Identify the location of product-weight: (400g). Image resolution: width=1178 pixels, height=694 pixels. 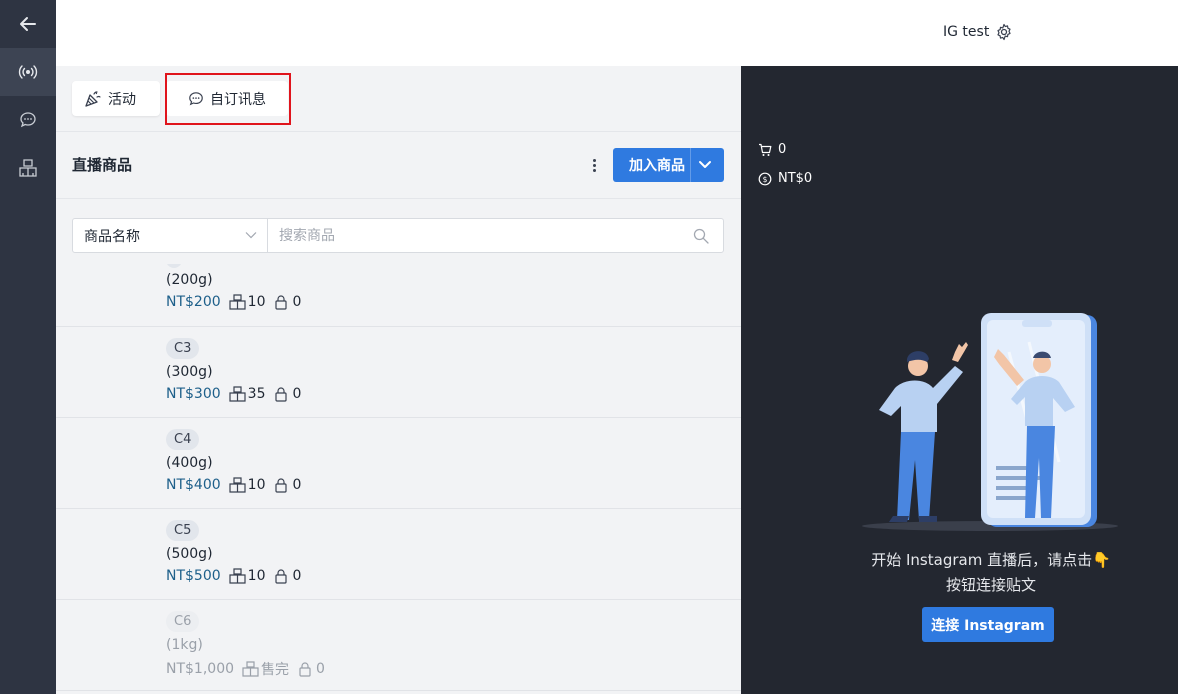
(189, 463).